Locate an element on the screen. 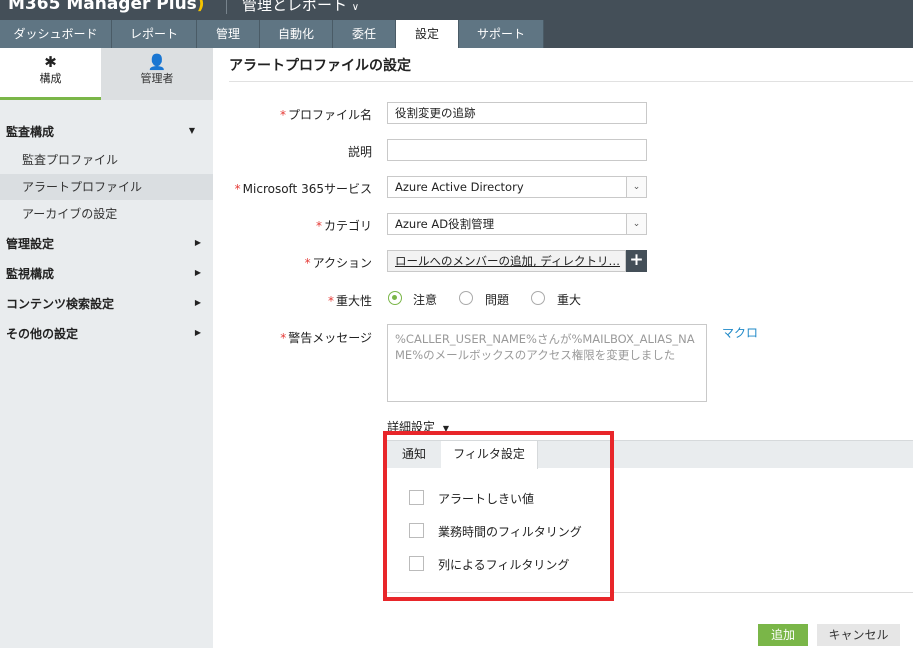 The height and width of the screenshot is (648, 913). add-action-button: + is located at coordinates (636, 261).